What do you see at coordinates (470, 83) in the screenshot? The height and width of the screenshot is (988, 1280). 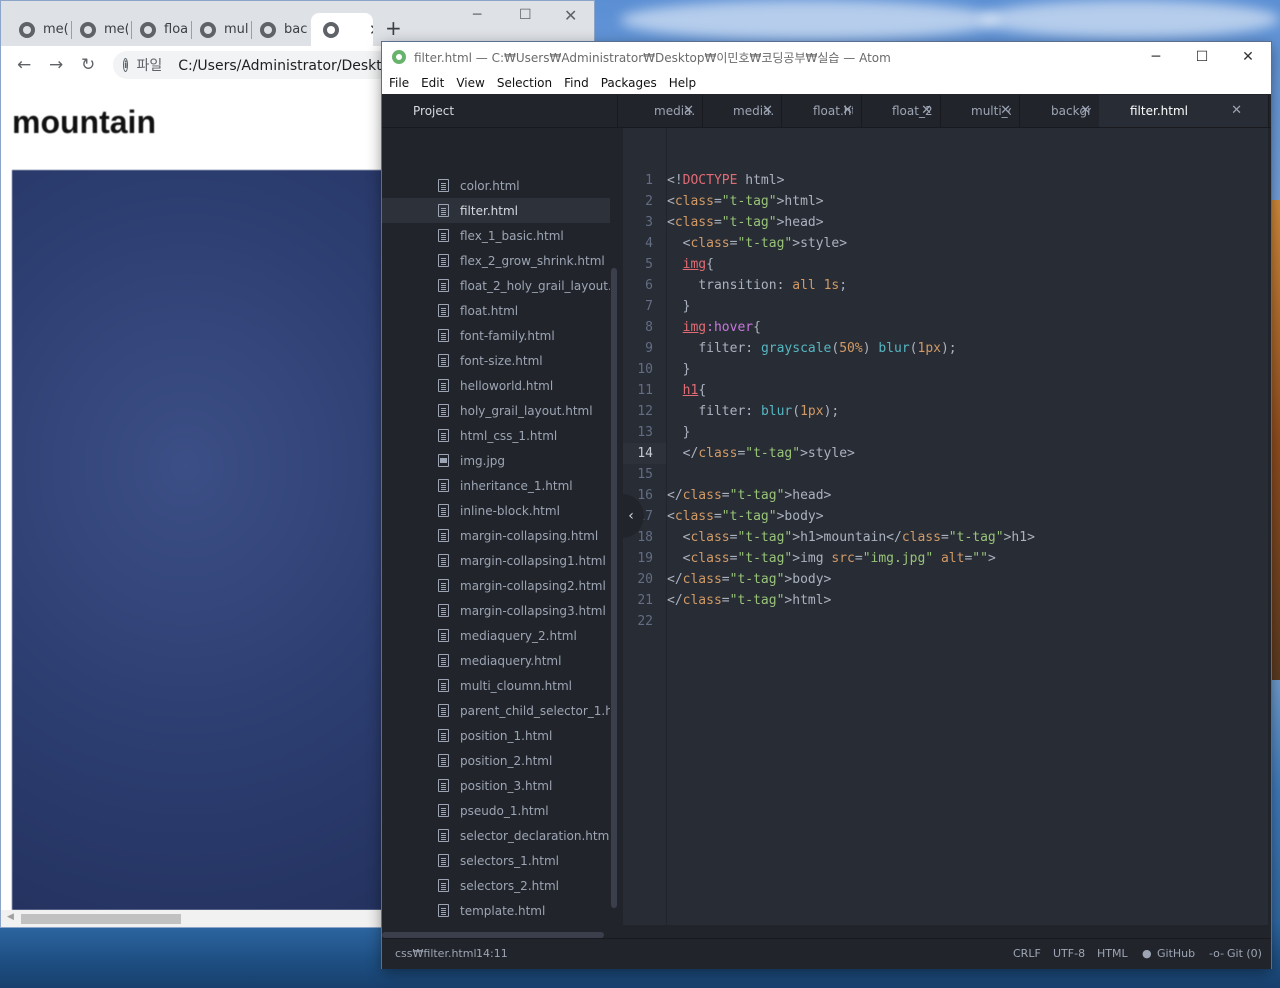 I see `menu-view: View` at bounding box center [470, 83].